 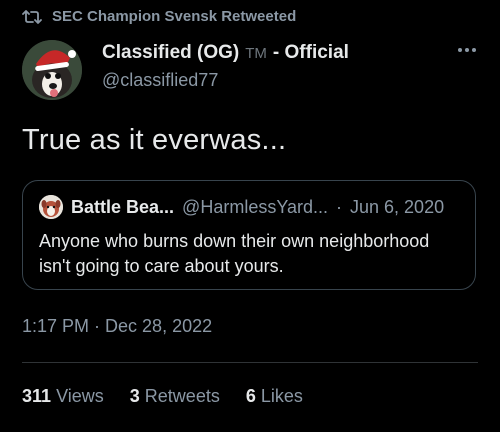 I want to click on tweet-timestamp: 1:17 PM · Dec 28, 2022, so click(x=117, y=326).